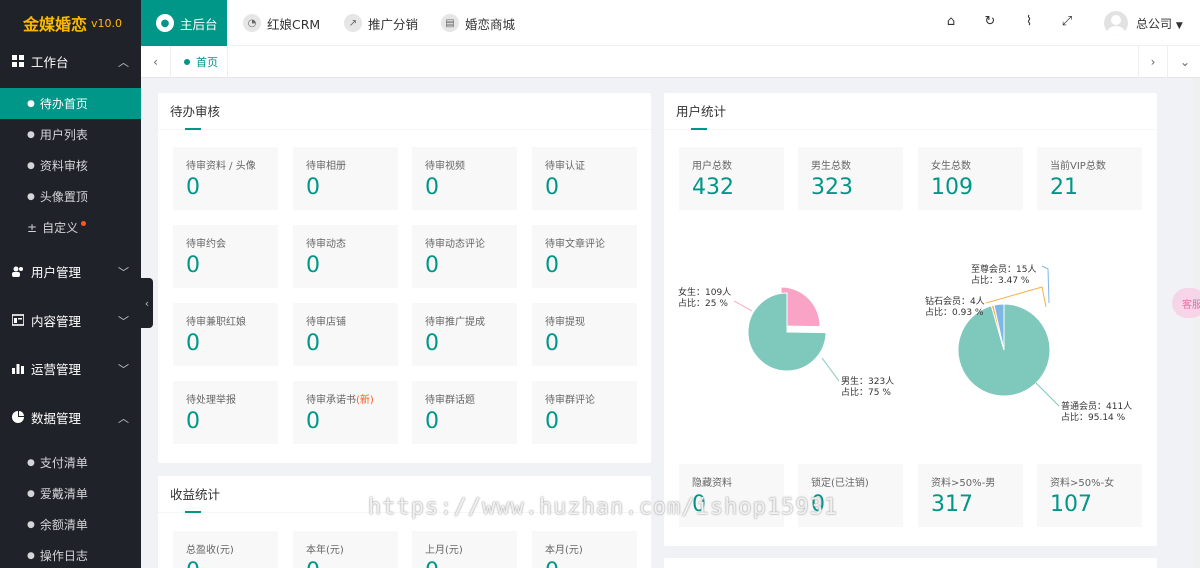  I want to click on app-logo: 金媒婚恋 v10.0, so click(70, 23).